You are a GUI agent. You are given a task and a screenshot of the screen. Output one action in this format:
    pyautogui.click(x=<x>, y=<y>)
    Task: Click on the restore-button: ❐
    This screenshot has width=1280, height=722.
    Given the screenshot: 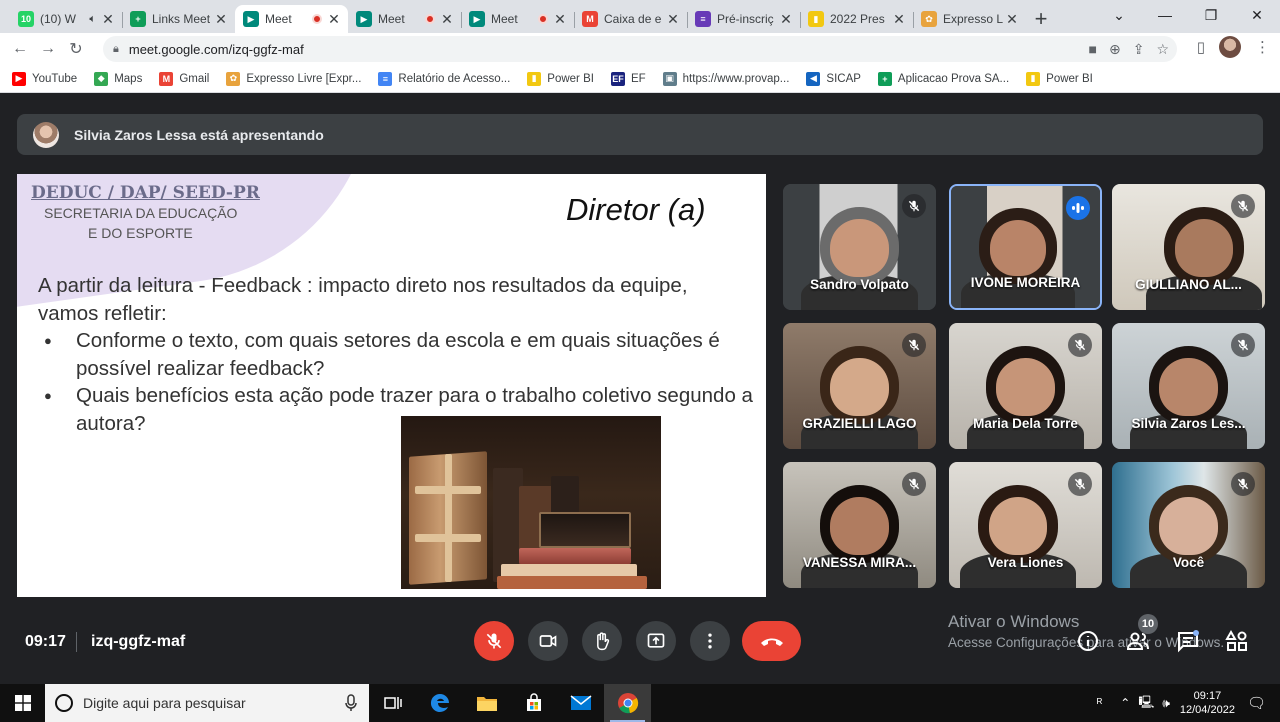 What is the action you would take?
    pyautogui.click(x=1211, y=15)
    